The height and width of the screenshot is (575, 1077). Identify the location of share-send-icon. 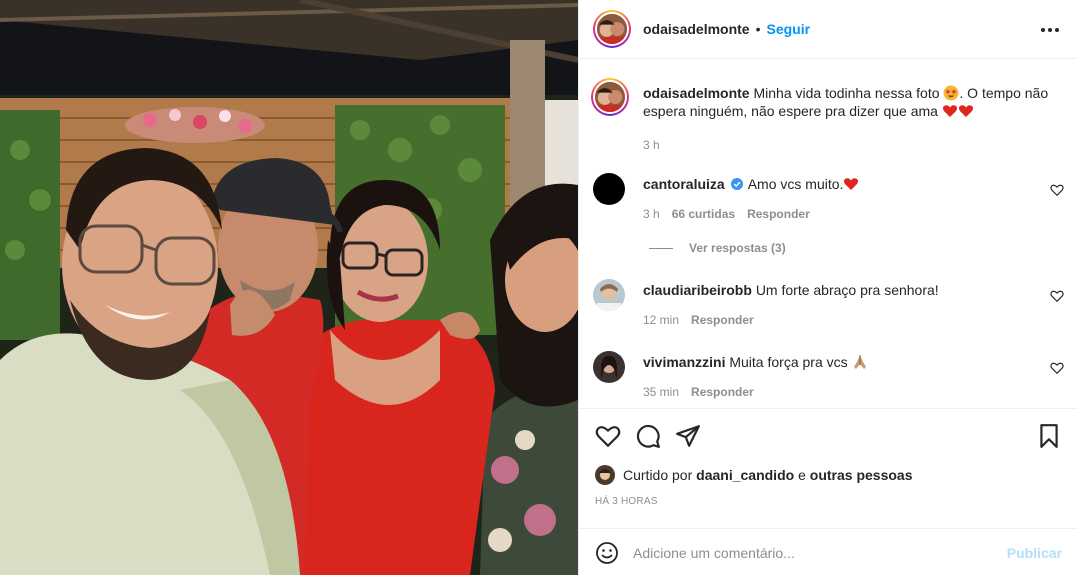
(688, 436).